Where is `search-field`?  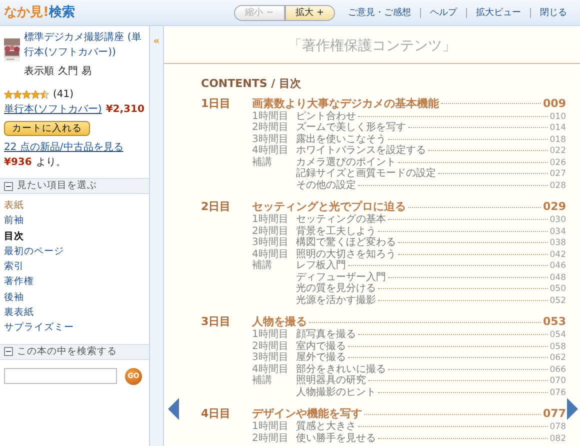 search-field is located at coordinates (60, 376).